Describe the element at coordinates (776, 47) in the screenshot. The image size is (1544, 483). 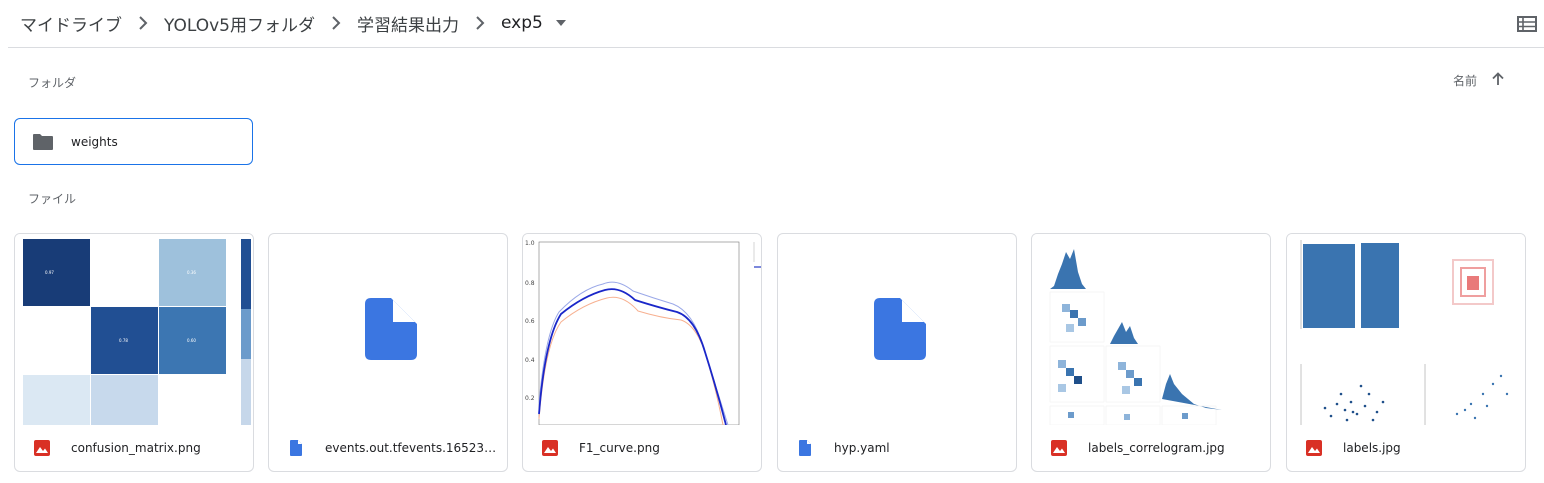
I see `header-divider` at that location.